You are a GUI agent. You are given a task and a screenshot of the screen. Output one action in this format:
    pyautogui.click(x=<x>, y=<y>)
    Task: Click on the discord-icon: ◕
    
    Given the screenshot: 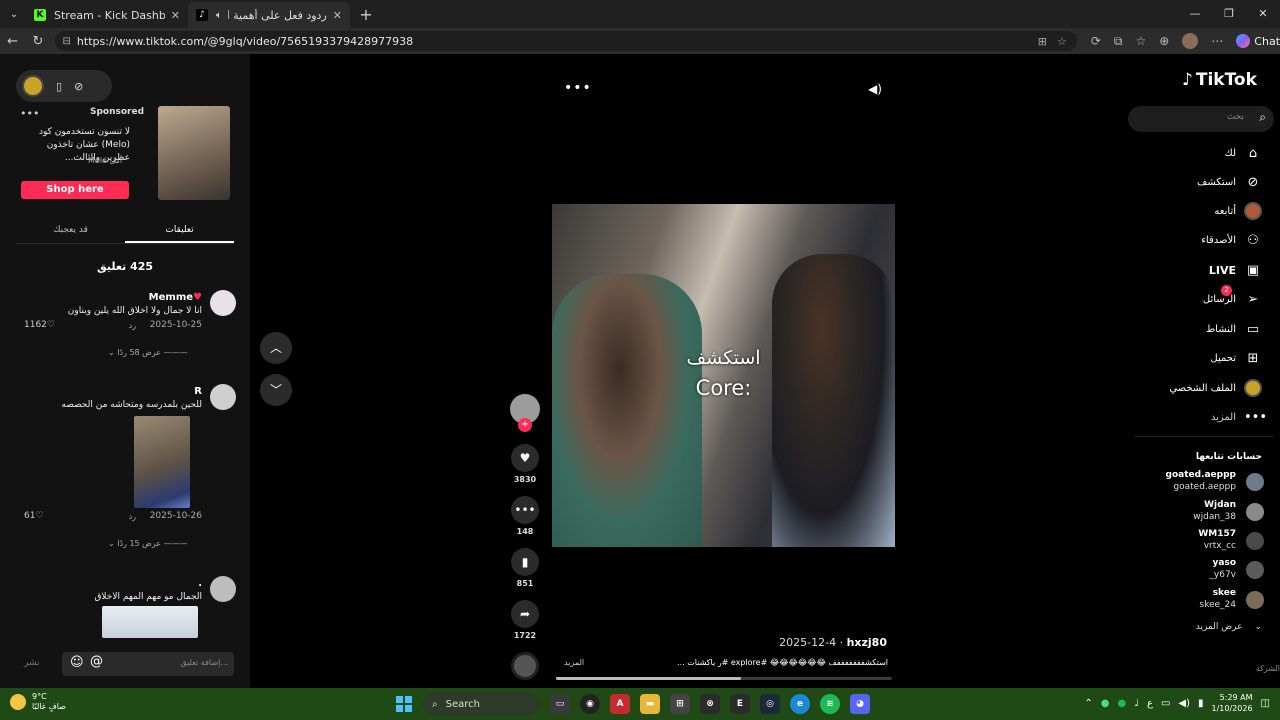 What is the action you would take?
    pyautogui.click(x=860, y=704)
    